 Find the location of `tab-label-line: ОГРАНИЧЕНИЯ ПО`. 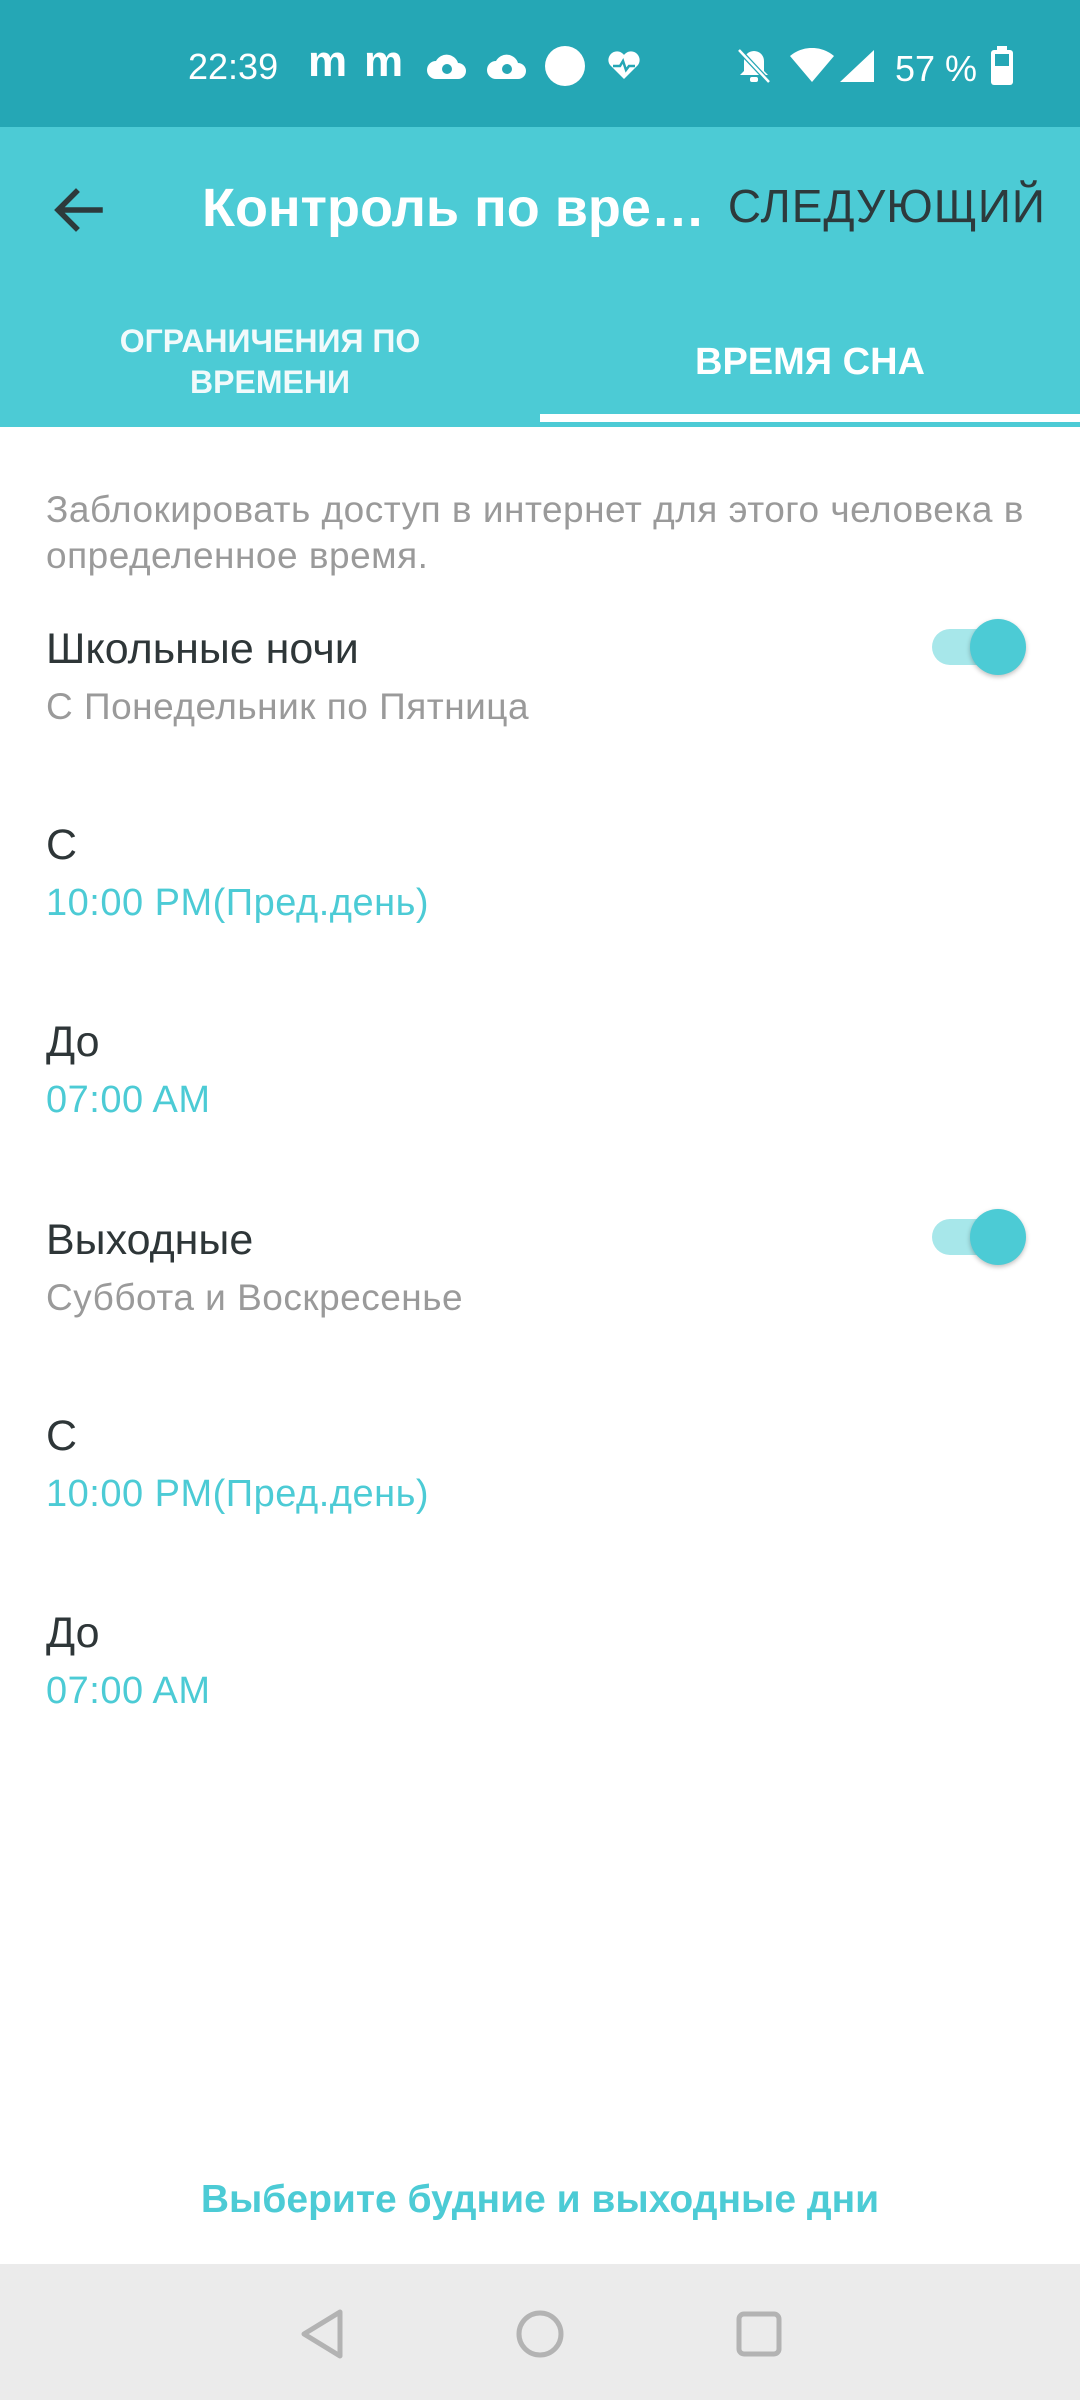

tab-label-line: ОГРАНИЧЕНИЯ ПО is located at coordinates (270, 341).